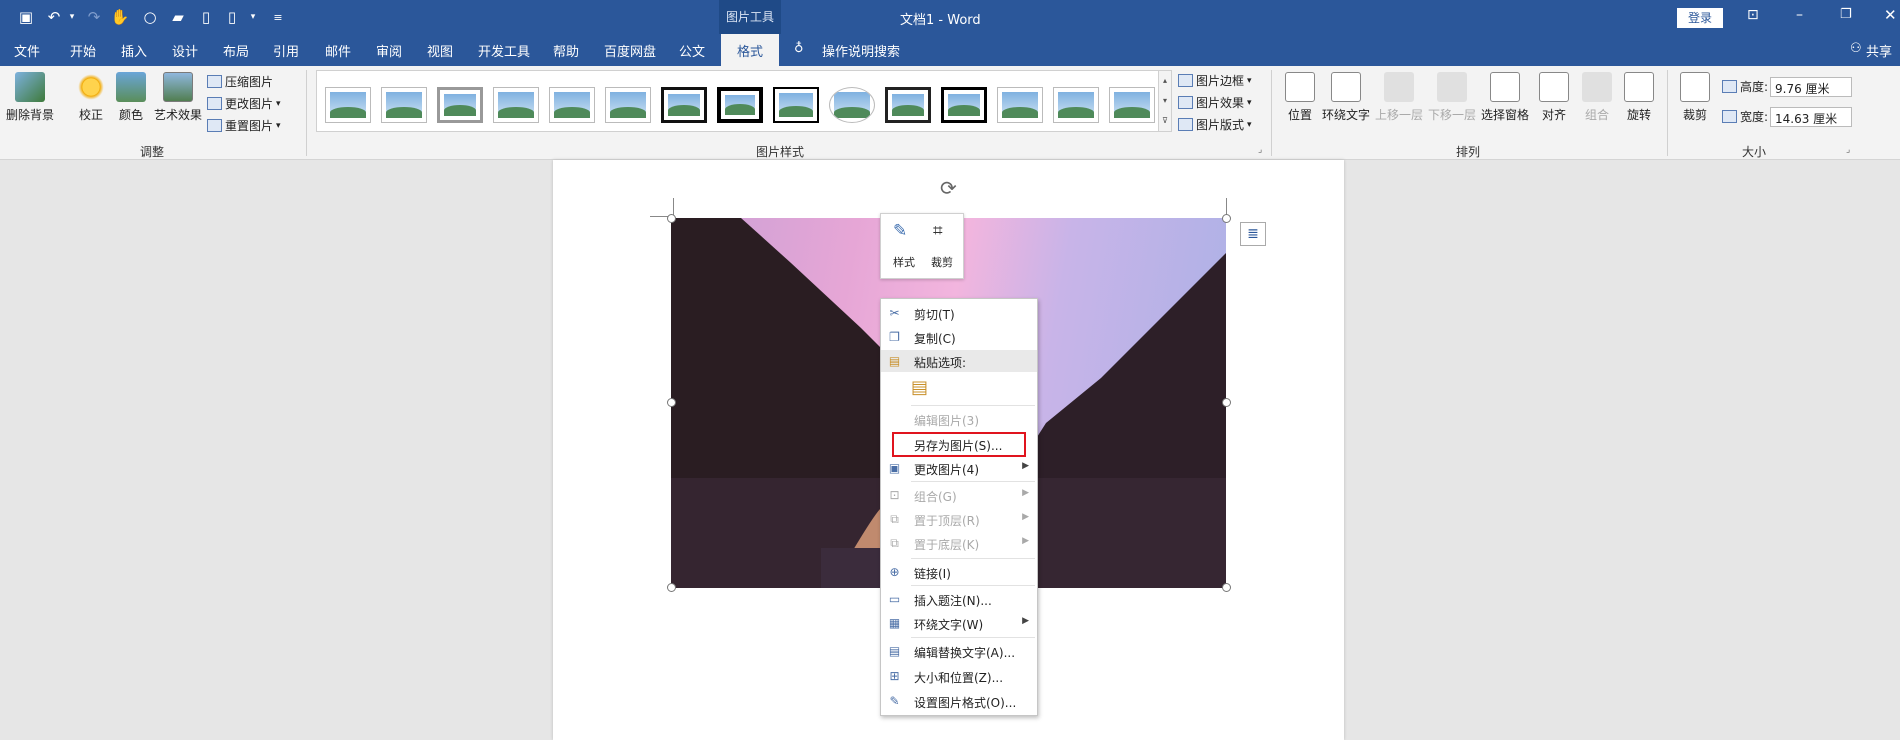 The width and height of the screenshot is (1900, 740). I want to click on remove-background-button: 删除背景, so click(30, 97).